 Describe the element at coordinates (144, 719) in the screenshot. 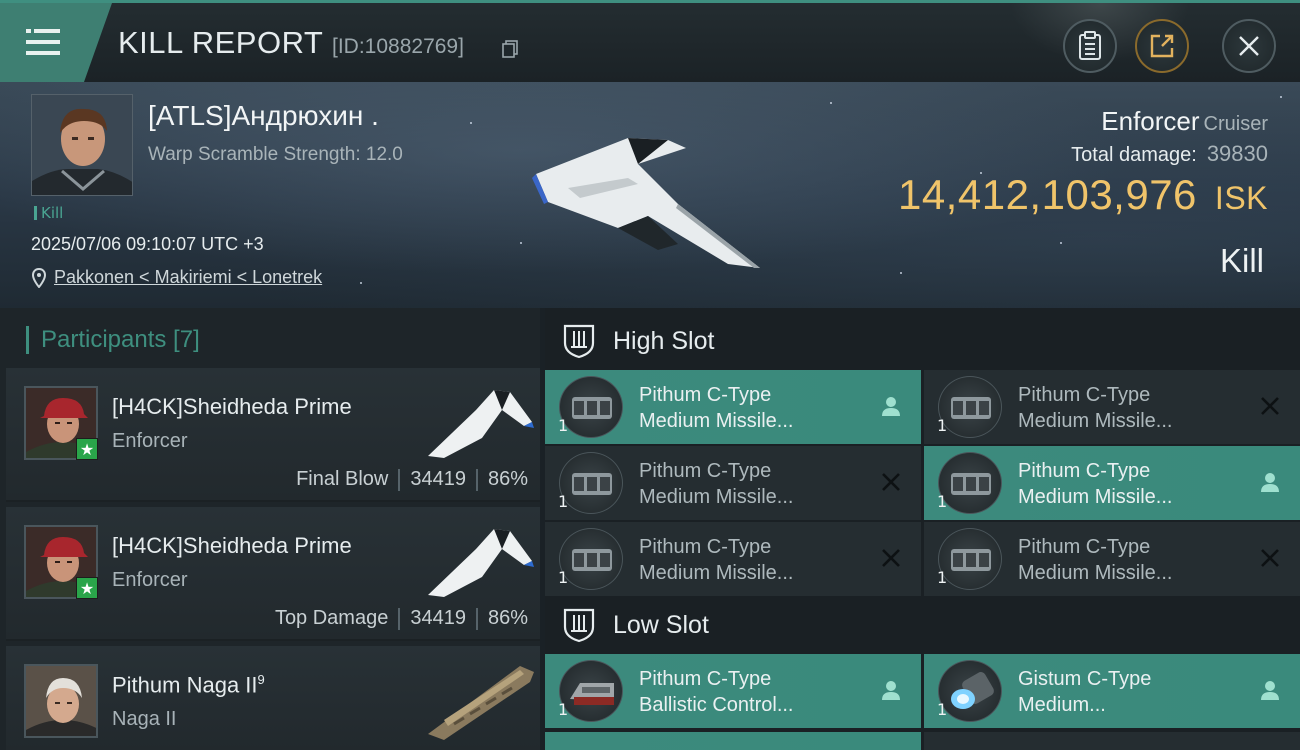

I see `participant-ship: Naga II` at that location.